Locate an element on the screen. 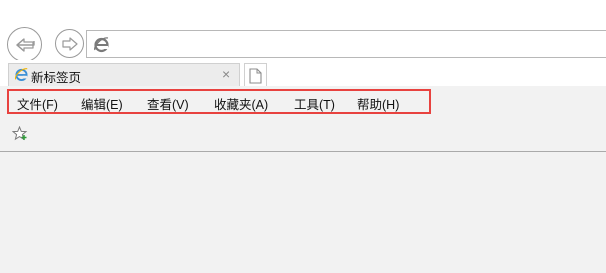 The width and height of the screenshot is (606, 273). back-arrow-icon is located at coordinates (25, 44).